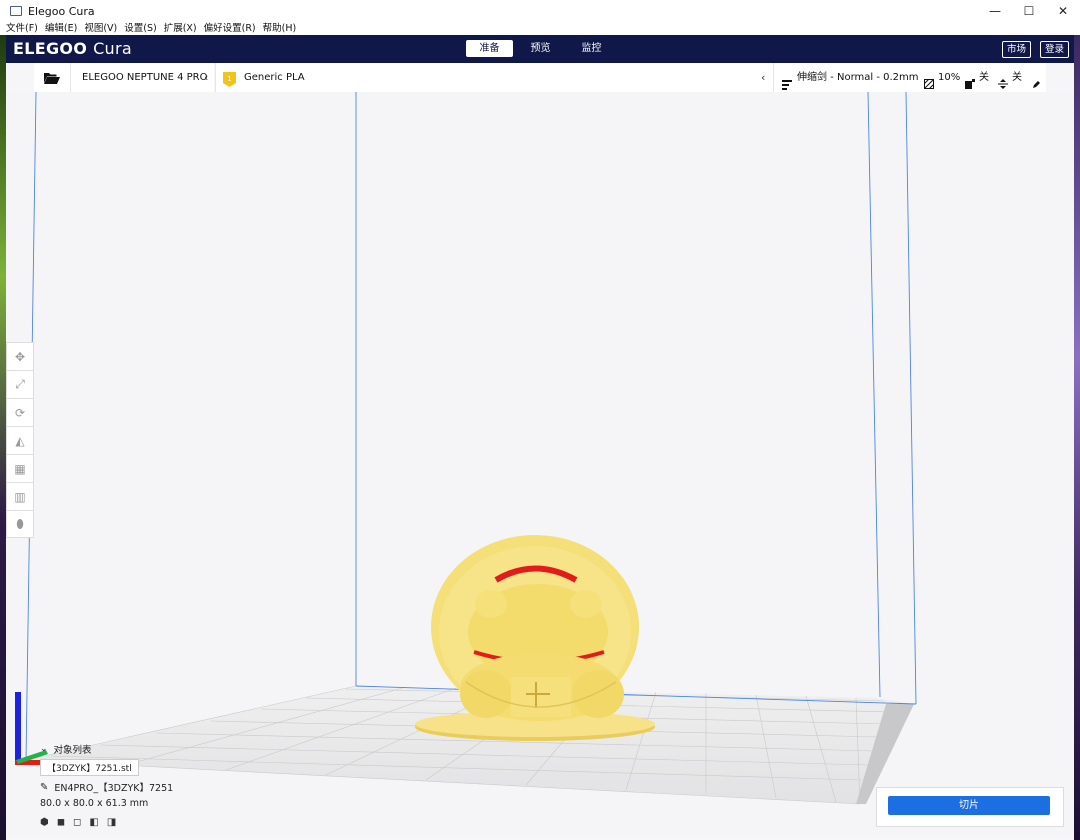 The image size is (1080, 840). I want to click on slice-panel: 切片, so click(970, 807).